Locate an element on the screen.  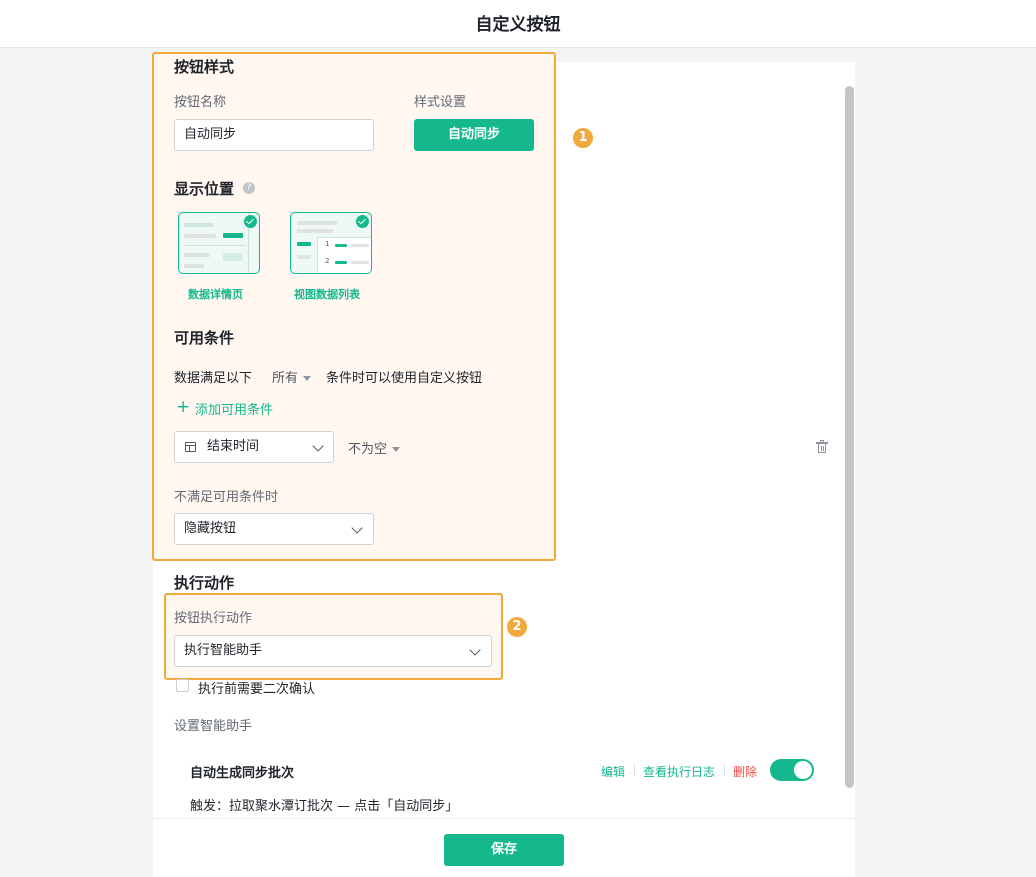
assistant-label: 设置智能助手 is located at coordinates (213, 726).